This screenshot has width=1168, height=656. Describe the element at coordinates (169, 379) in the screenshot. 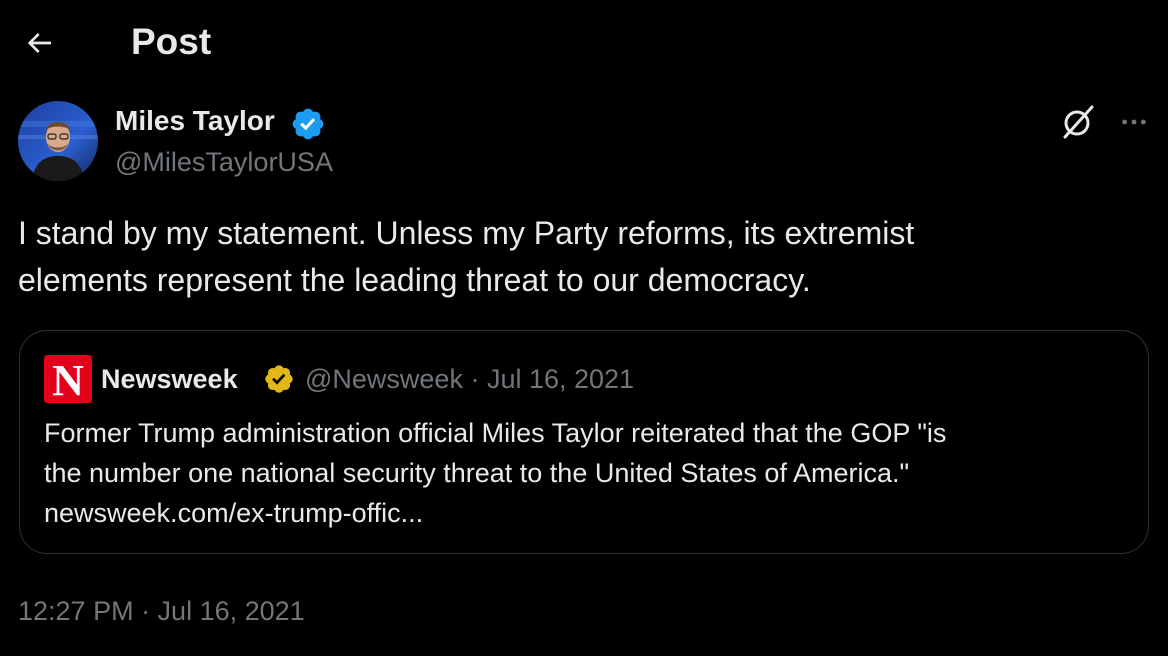

I see `quoted-author-name: Newsweek` at that location.